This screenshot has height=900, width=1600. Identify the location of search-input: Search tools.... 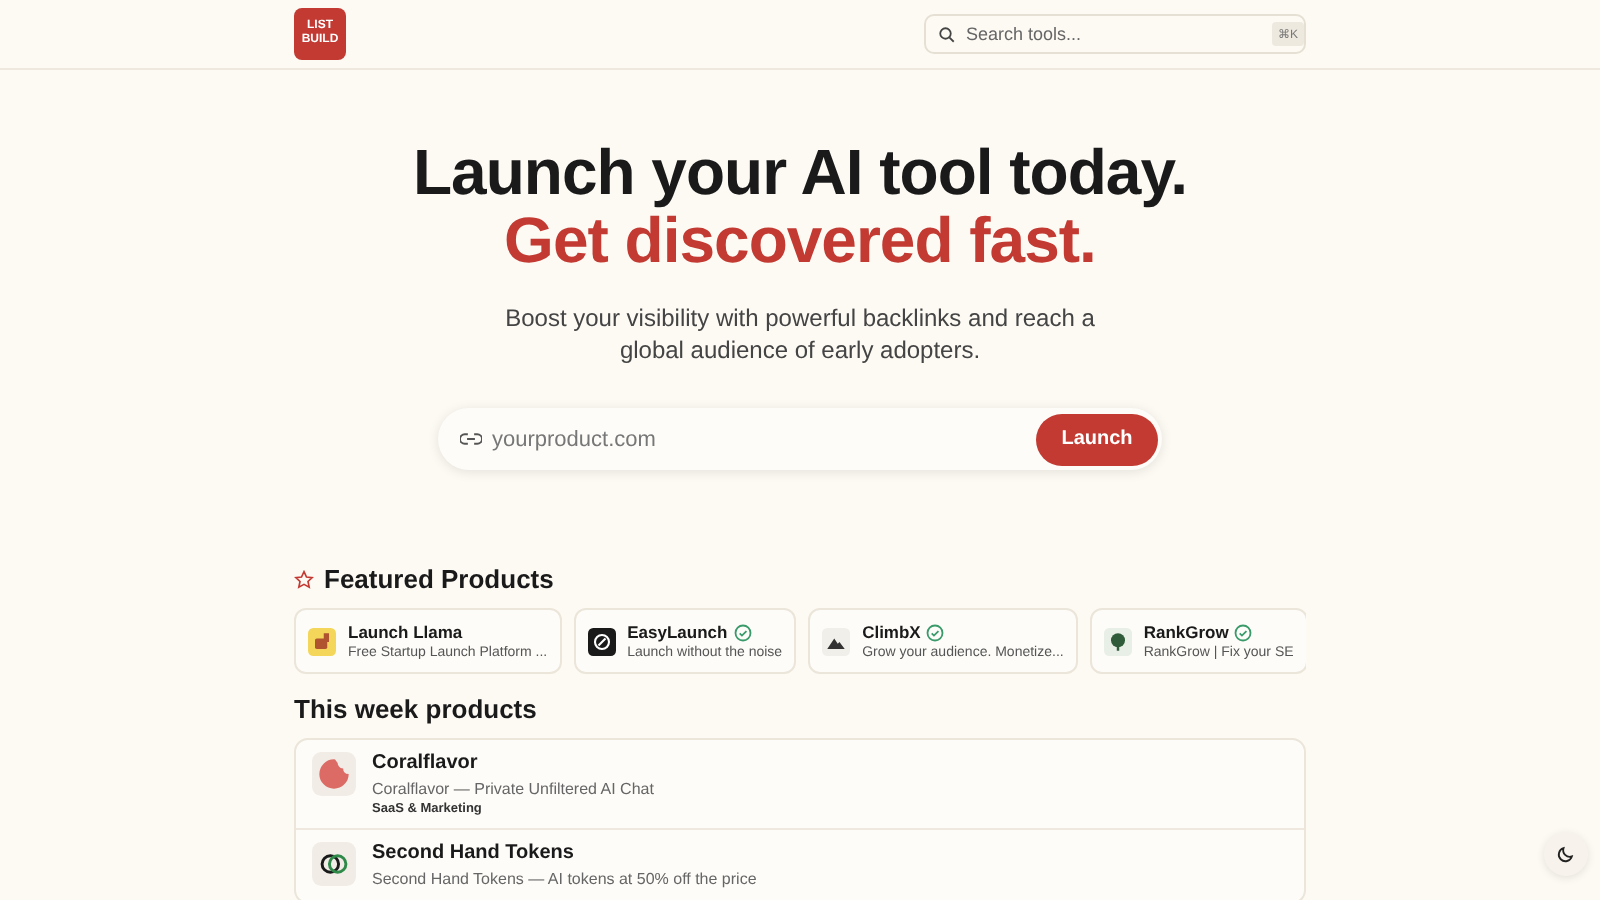
(1114, 34).